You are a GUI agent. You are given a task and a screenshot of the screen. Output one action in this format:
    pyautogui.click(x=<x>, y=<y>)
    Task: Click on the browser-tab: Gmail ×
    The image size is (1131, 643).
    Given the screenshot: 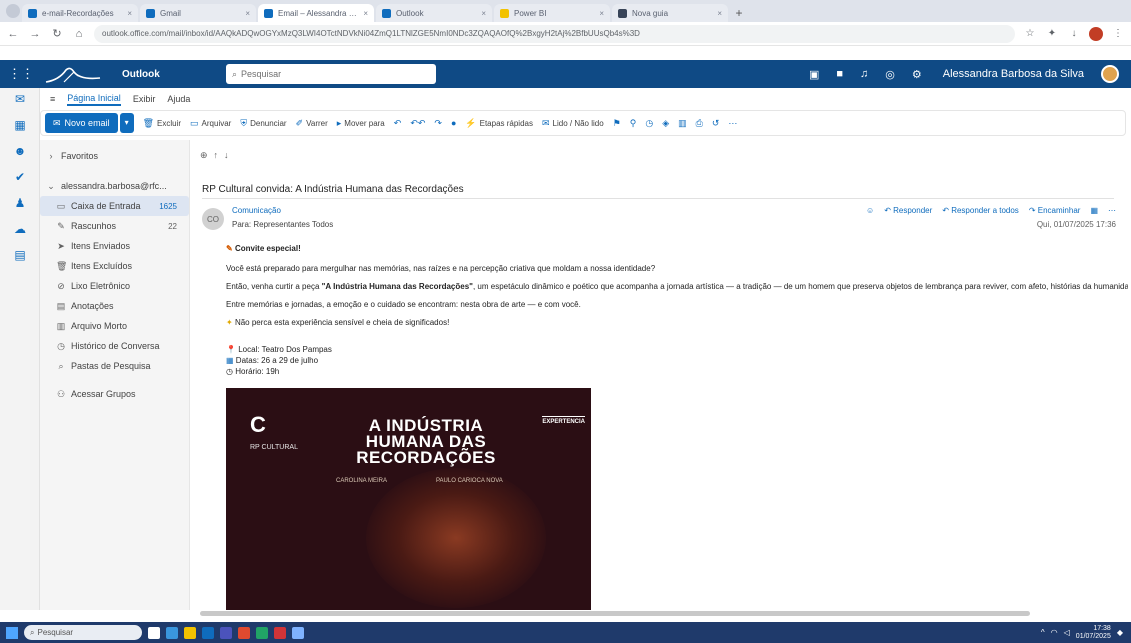 What is the action you would take?
    pyautogui.click(x=198, y=13)
    